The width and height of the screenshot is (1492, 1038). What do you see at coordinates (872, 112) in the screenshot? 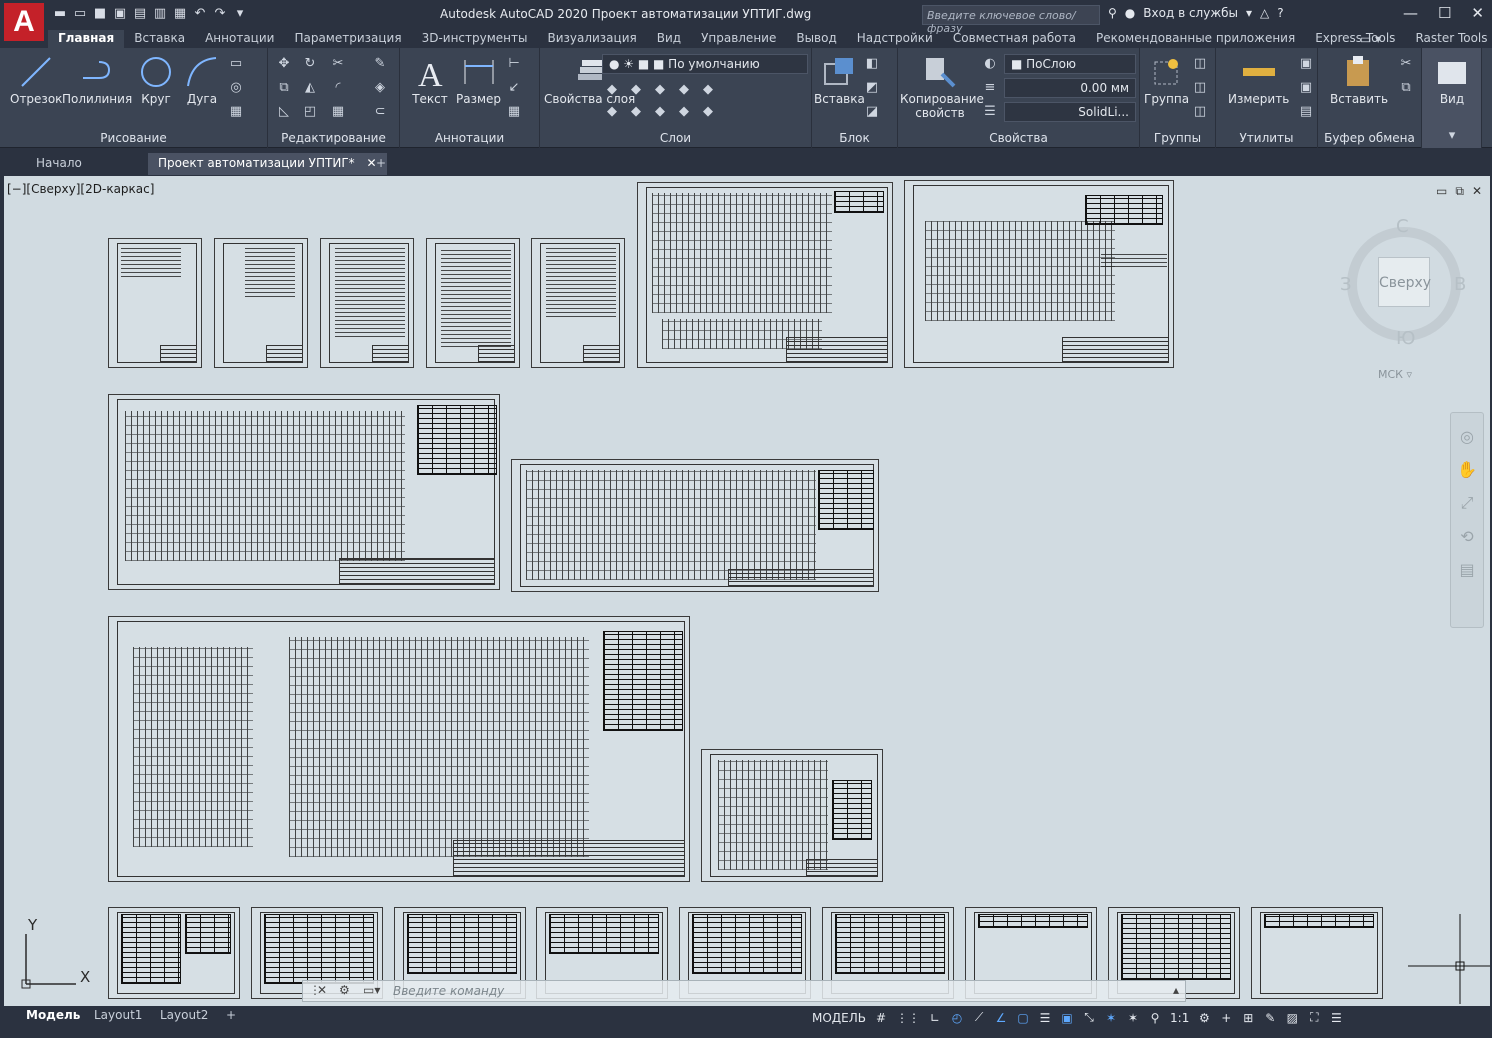
I see `block-attributes-icon: ◪` at bounding box center [872, 112].